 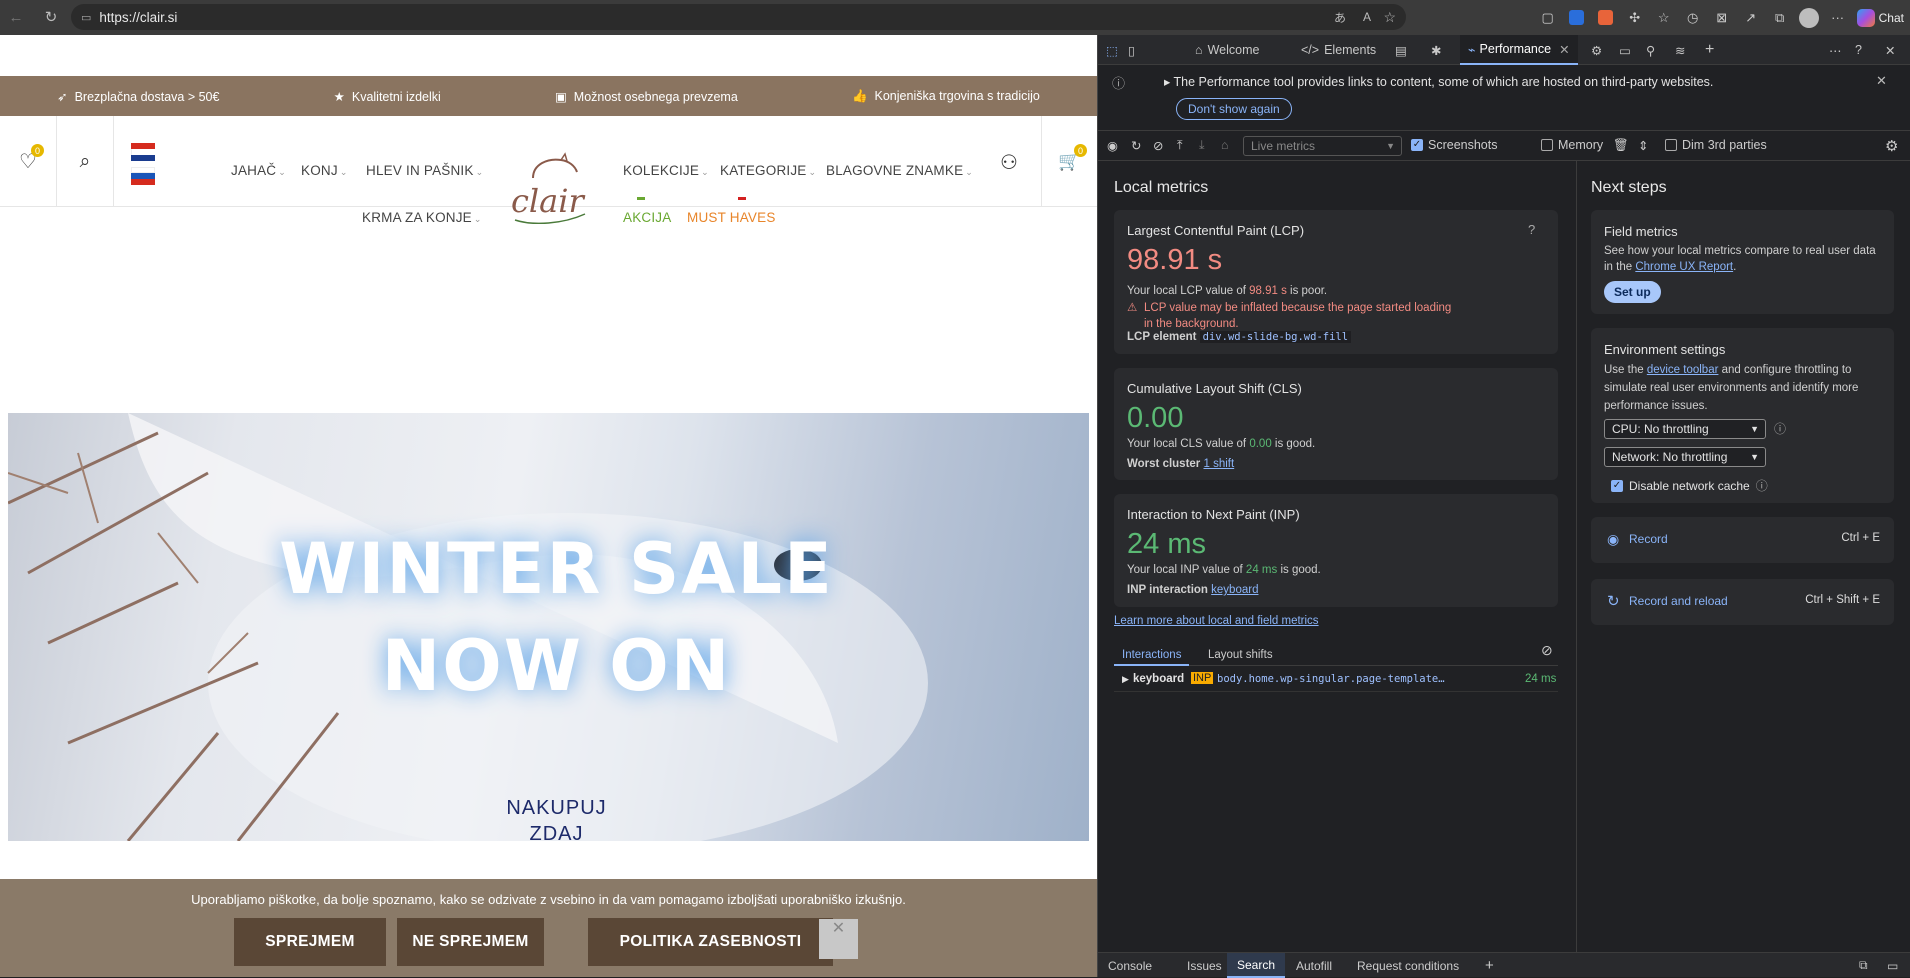 What do you see at coordinates (1808, 17) in the screenshot?
I see `profile-avatar` at bounding box center [1808, 17].